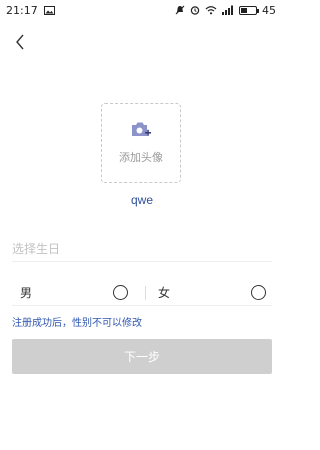  What do you see at coordinates (78, 292) in the screenshot?
I see `gender-male-option: 男` at bounding box center [78, 292].